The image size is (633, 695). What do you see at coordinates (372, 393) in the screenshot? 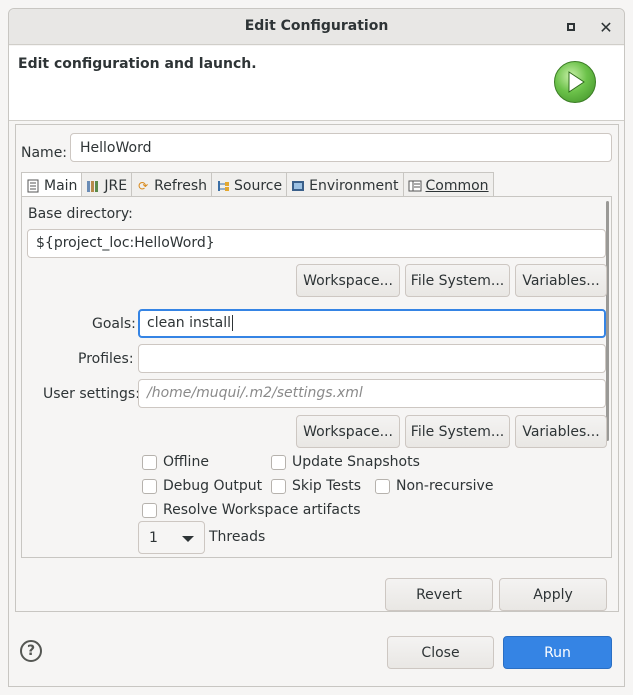
I see `user-settings-input: /home/muqui/.m2/settings.xml` at bounding box center [372, 393].